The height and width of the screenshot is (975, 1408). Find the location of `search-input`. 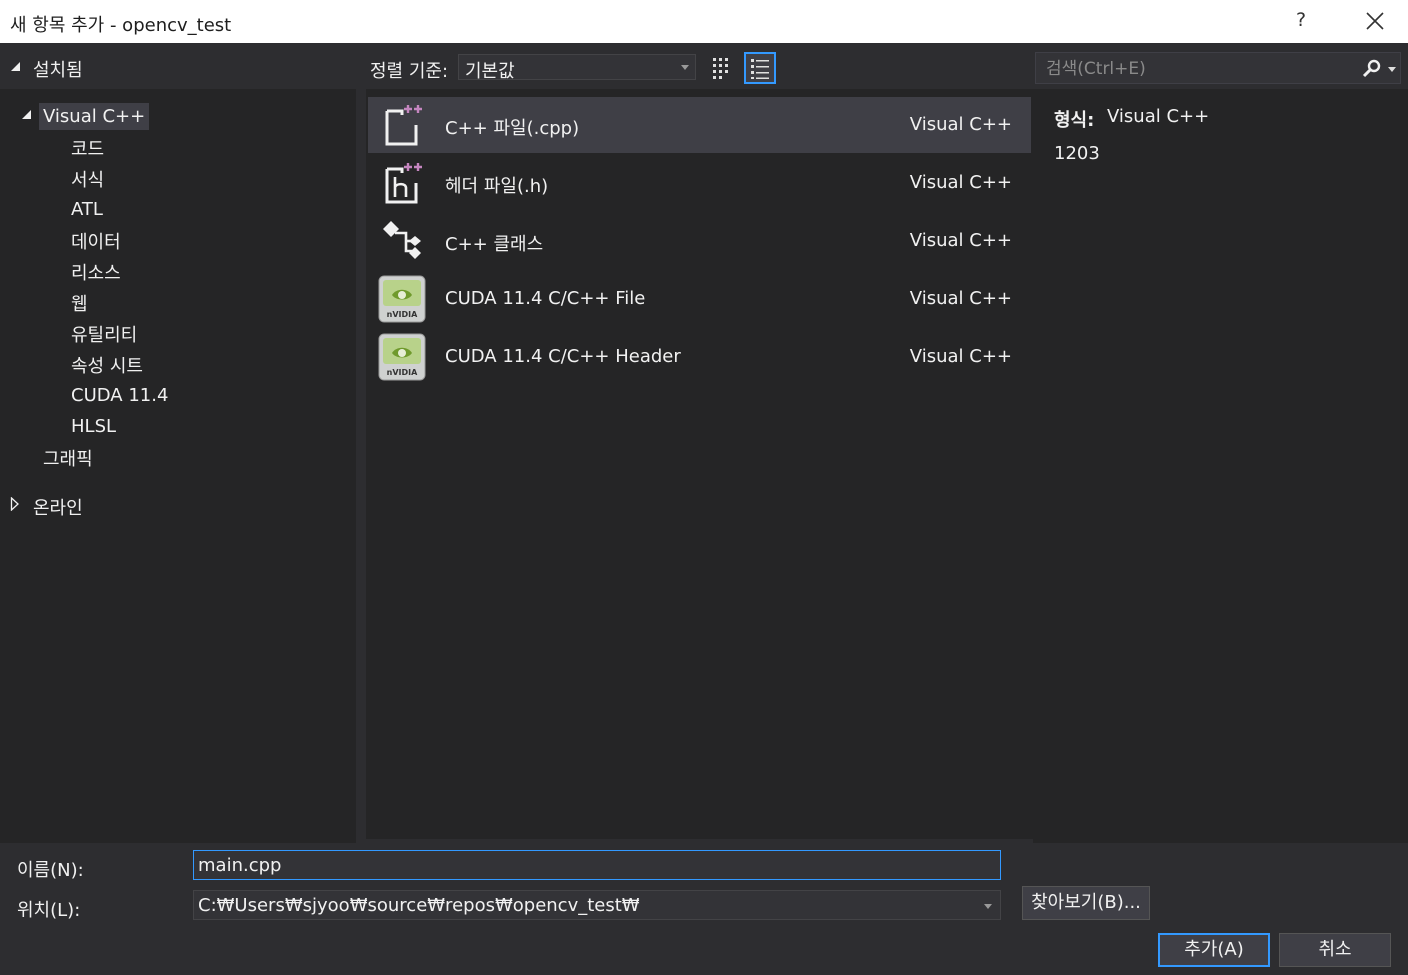

search-input is located at coordinates (1201, 69).